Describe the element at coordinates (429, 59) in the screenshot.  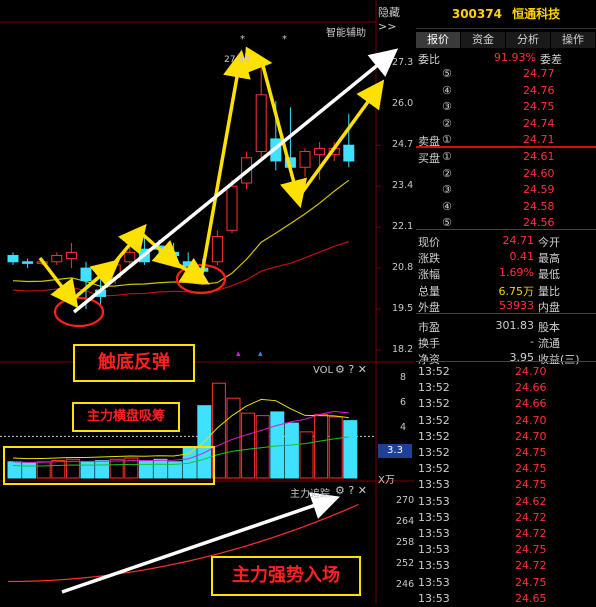
I see `order-ratio-label: 委比` at that location.